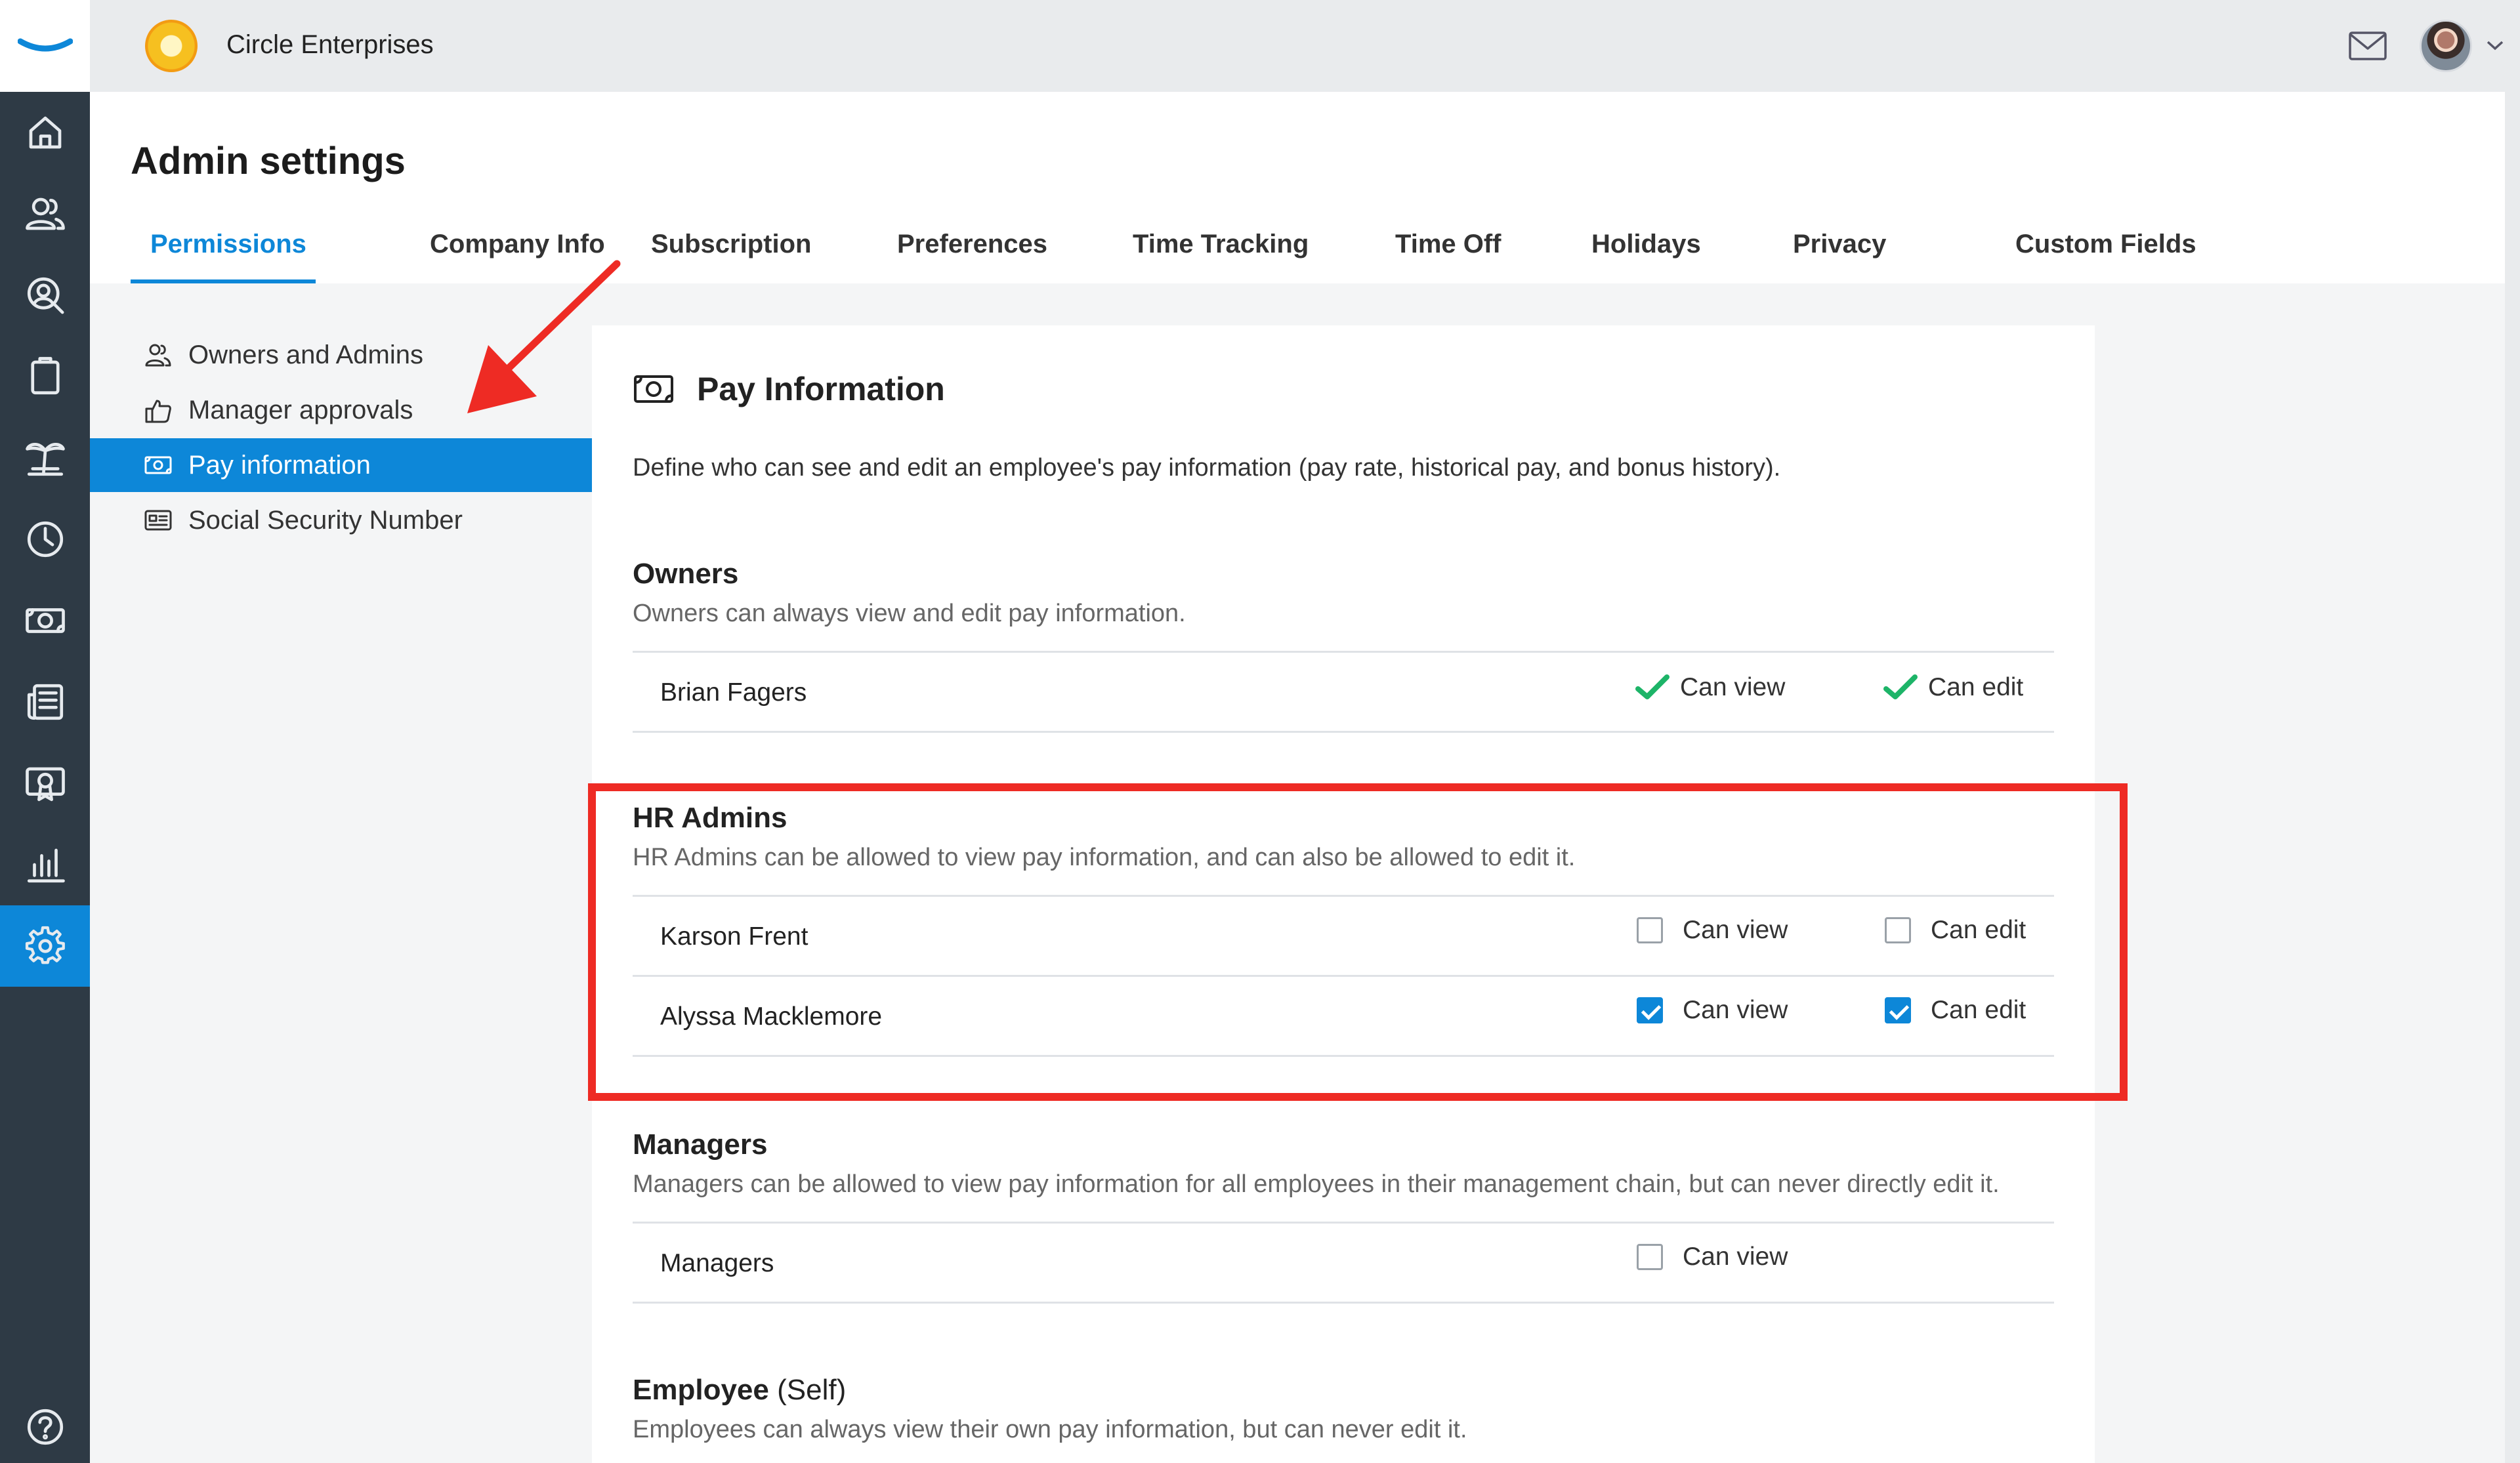 This screenshot has width=2520, height=1463. What do you see at coordinates (517, 245) in the screenshot?
I see `tab-company-info: Company Info` at bounding box center [517, 245].